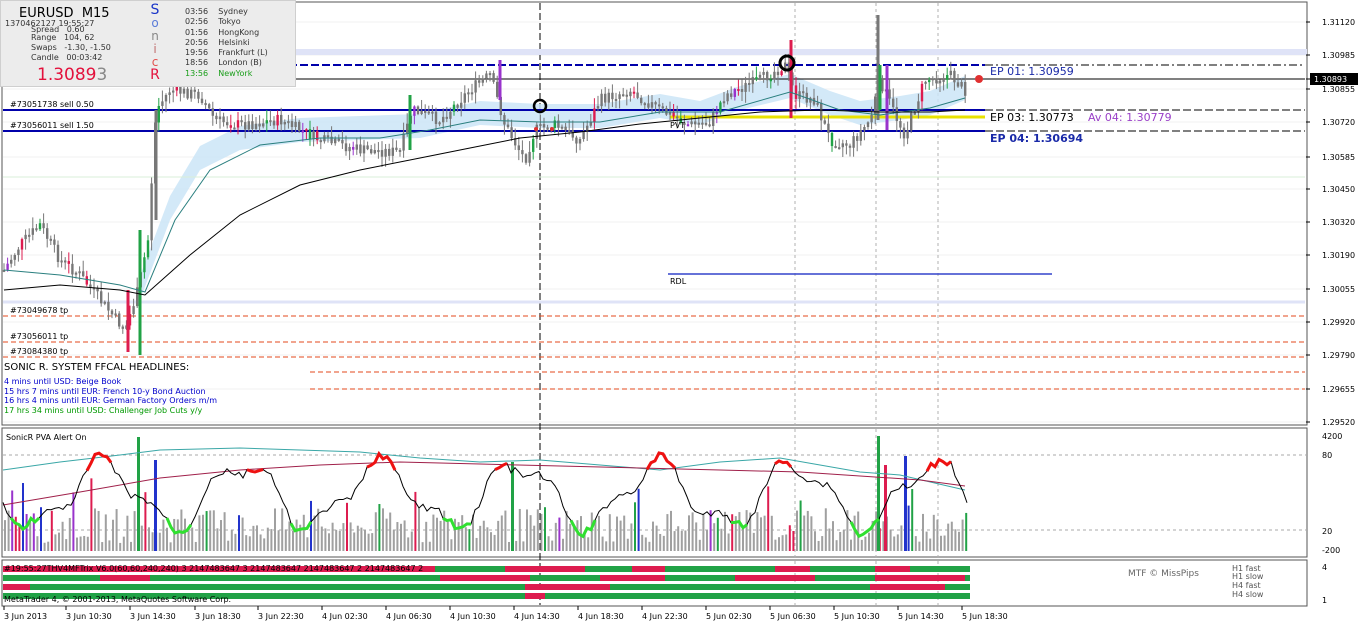 The height and width of the screenshot is (624, 1362). I want to click on pva-scale-label: 20, so click(1327, 531).